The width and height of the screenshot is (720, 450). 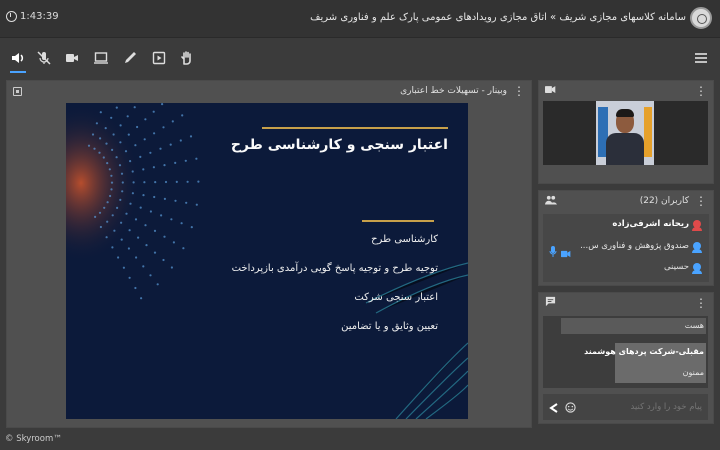 I want to click on microphone-button, so click(x=44, y=58).